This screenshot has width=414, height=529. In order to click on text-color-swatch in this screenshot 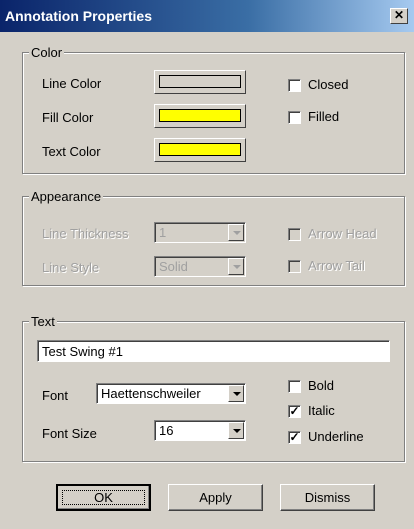, I will do `click(200, 149)`.